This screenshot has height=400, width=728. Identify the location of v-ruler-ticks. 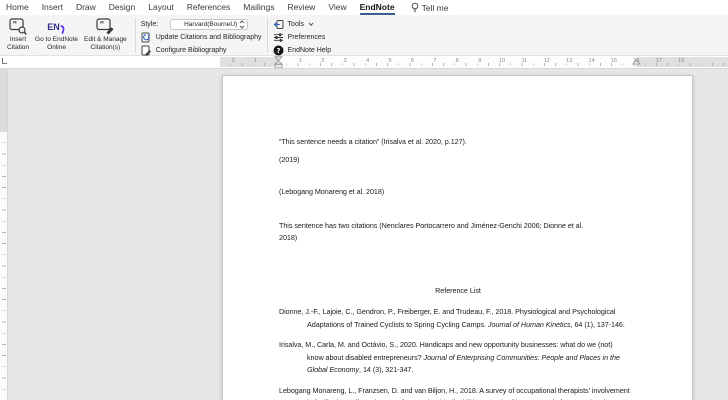
(4, 266).